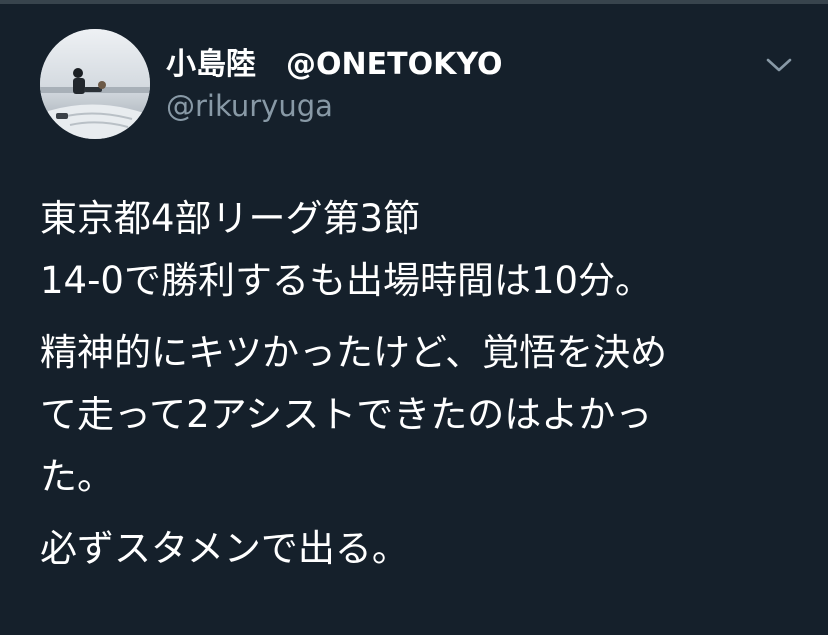  Describe the element at coordinates (334, 65) in the screenshot. I see `display-name: 小島陸 @ONETOKYO` at that location.